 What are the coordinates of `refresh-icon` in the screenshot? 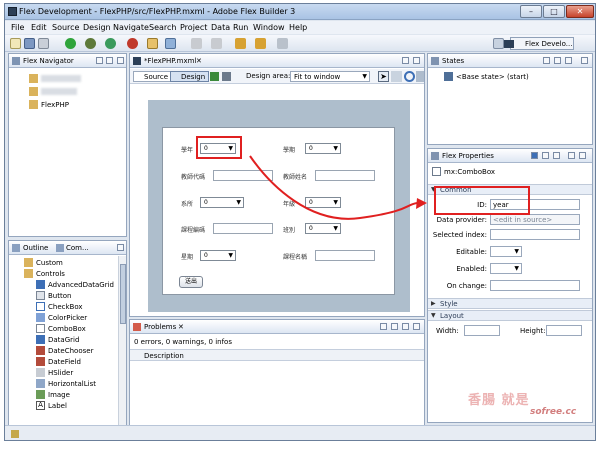 It's located at (214, 76).